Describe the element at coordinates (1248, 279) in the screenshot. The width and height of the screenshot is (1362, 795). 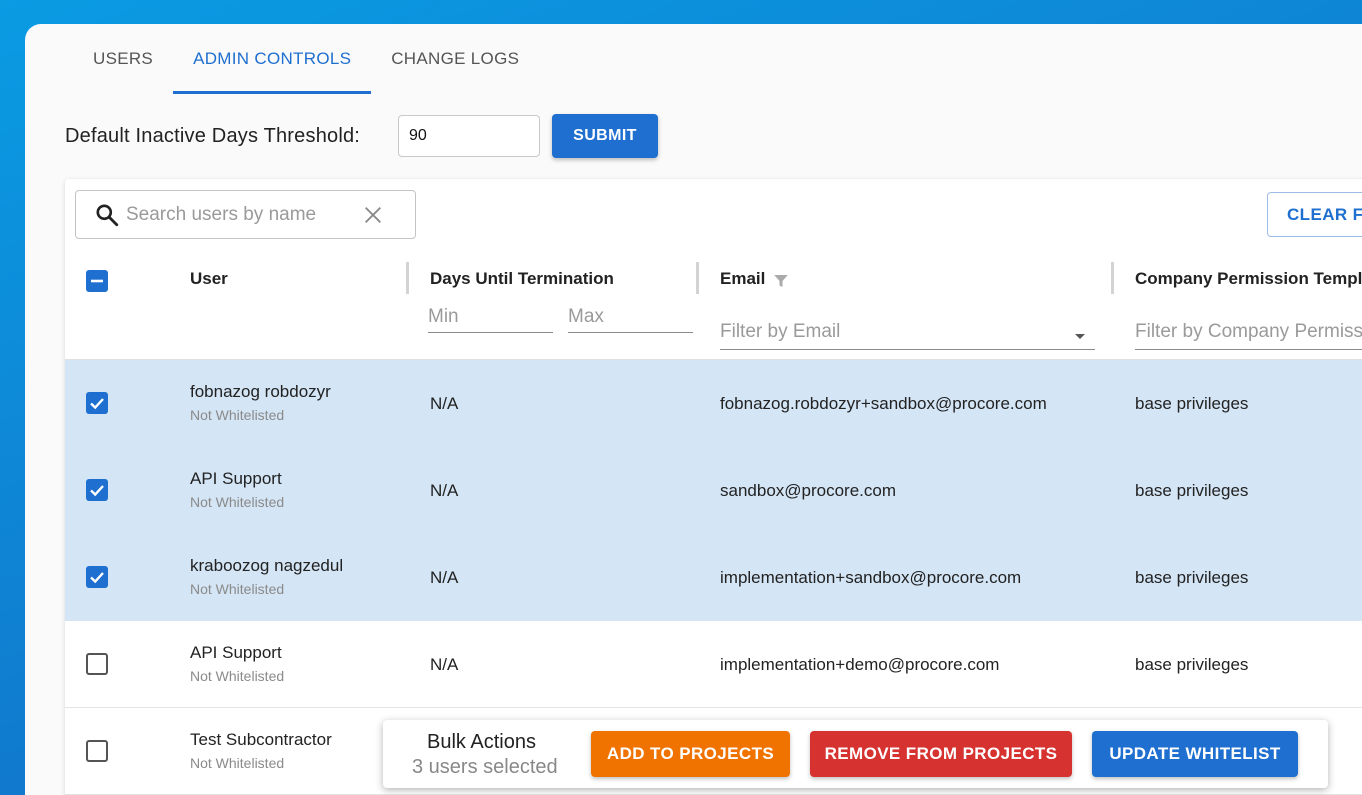
I see `column-header-permission: Company Permission Template` at that location.